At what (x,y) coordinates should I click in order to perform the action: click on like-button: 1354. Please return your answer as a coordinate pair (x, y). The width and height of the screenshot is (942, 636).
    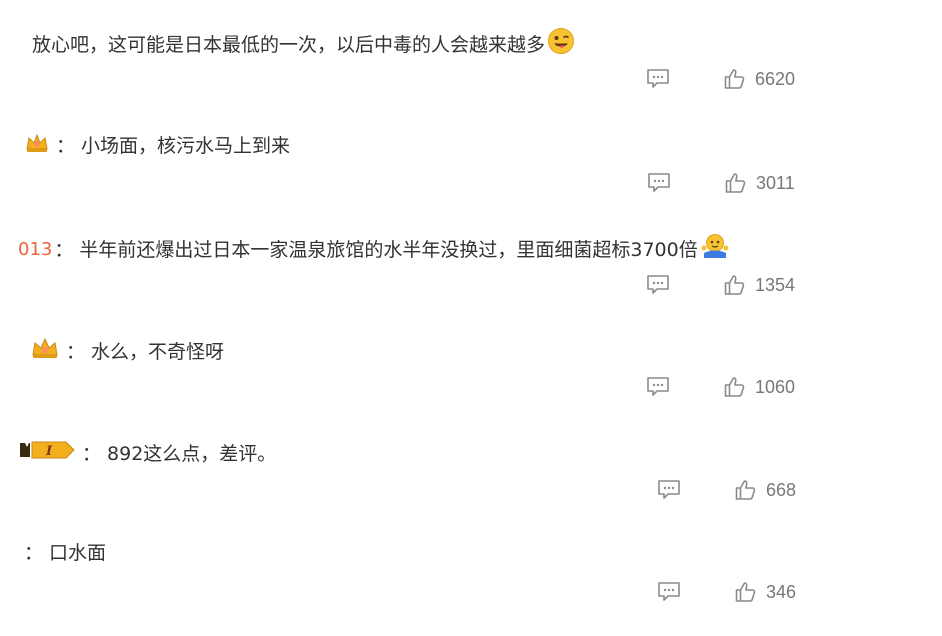
    Looking at the image, I should click on (759, 285).